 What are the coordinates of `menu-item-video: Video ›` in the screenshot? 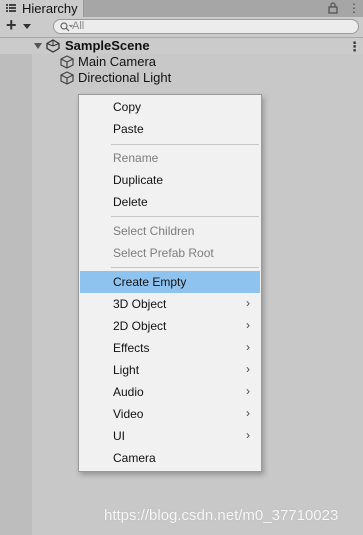 It's located at (170, 414).